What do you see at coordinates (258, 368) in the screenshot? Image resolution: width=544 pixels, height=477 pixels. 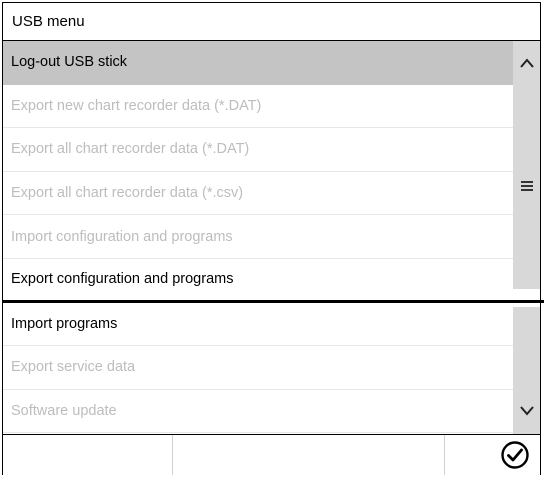 I see `menu-item-export-service-data: Export service data` at bounding box center [258, 368].